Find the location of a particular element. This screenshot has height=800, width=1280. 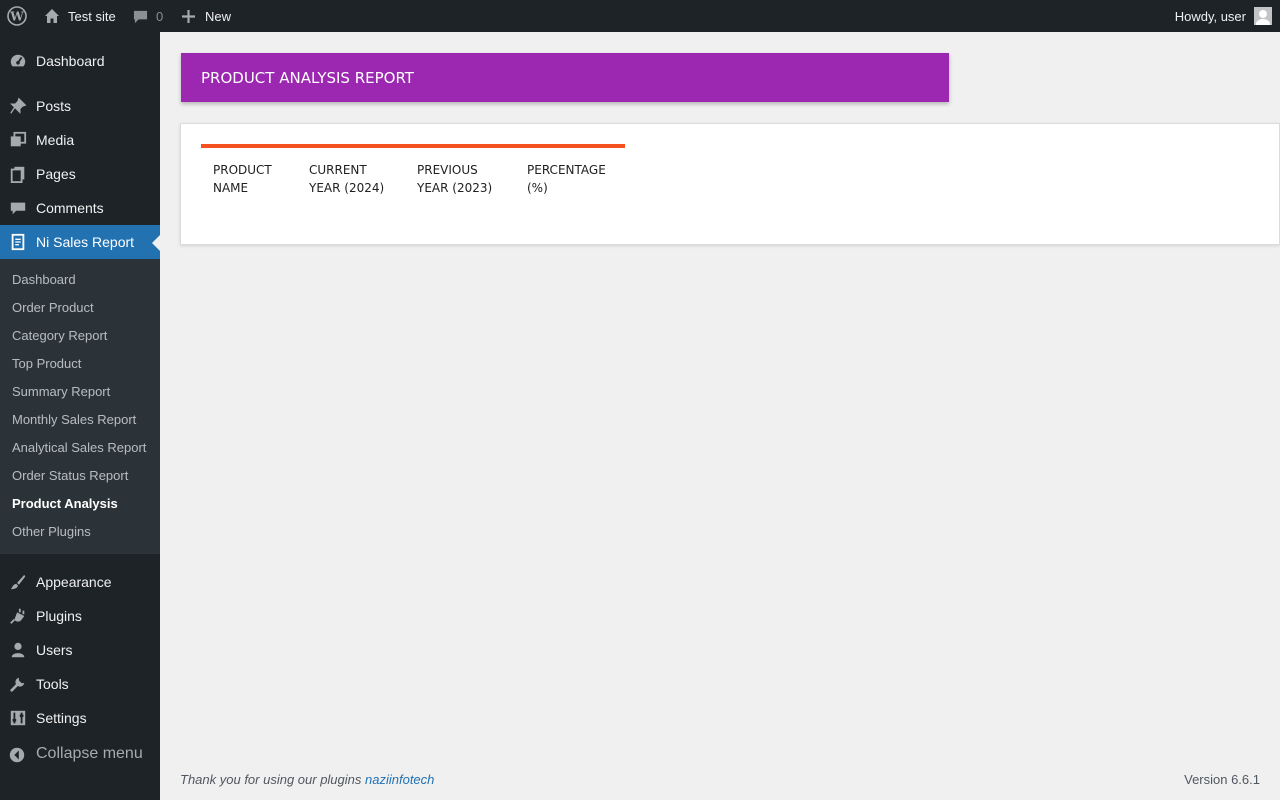

accent-rule is located at coordinates (413, 146).